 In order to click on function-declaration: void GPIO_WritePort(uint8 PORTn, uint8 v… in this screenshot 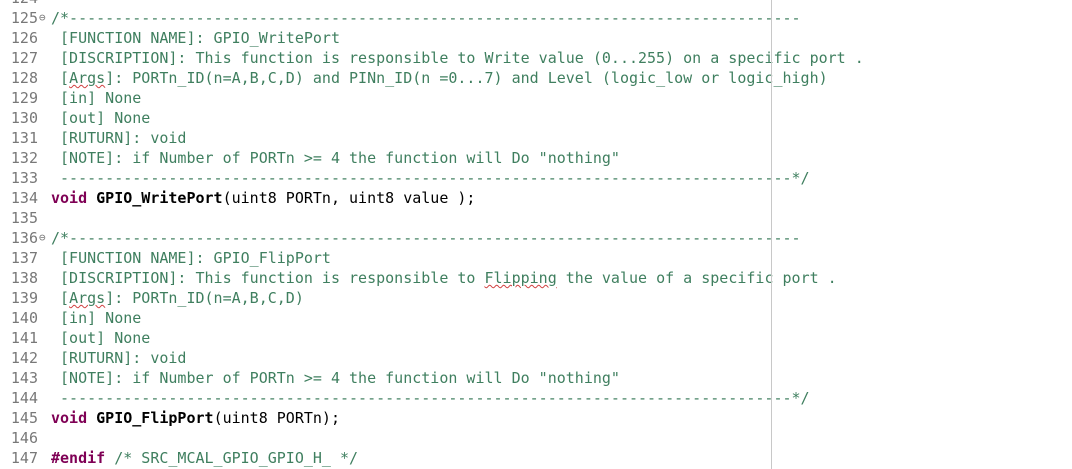, I will do `click(263, 198)`.